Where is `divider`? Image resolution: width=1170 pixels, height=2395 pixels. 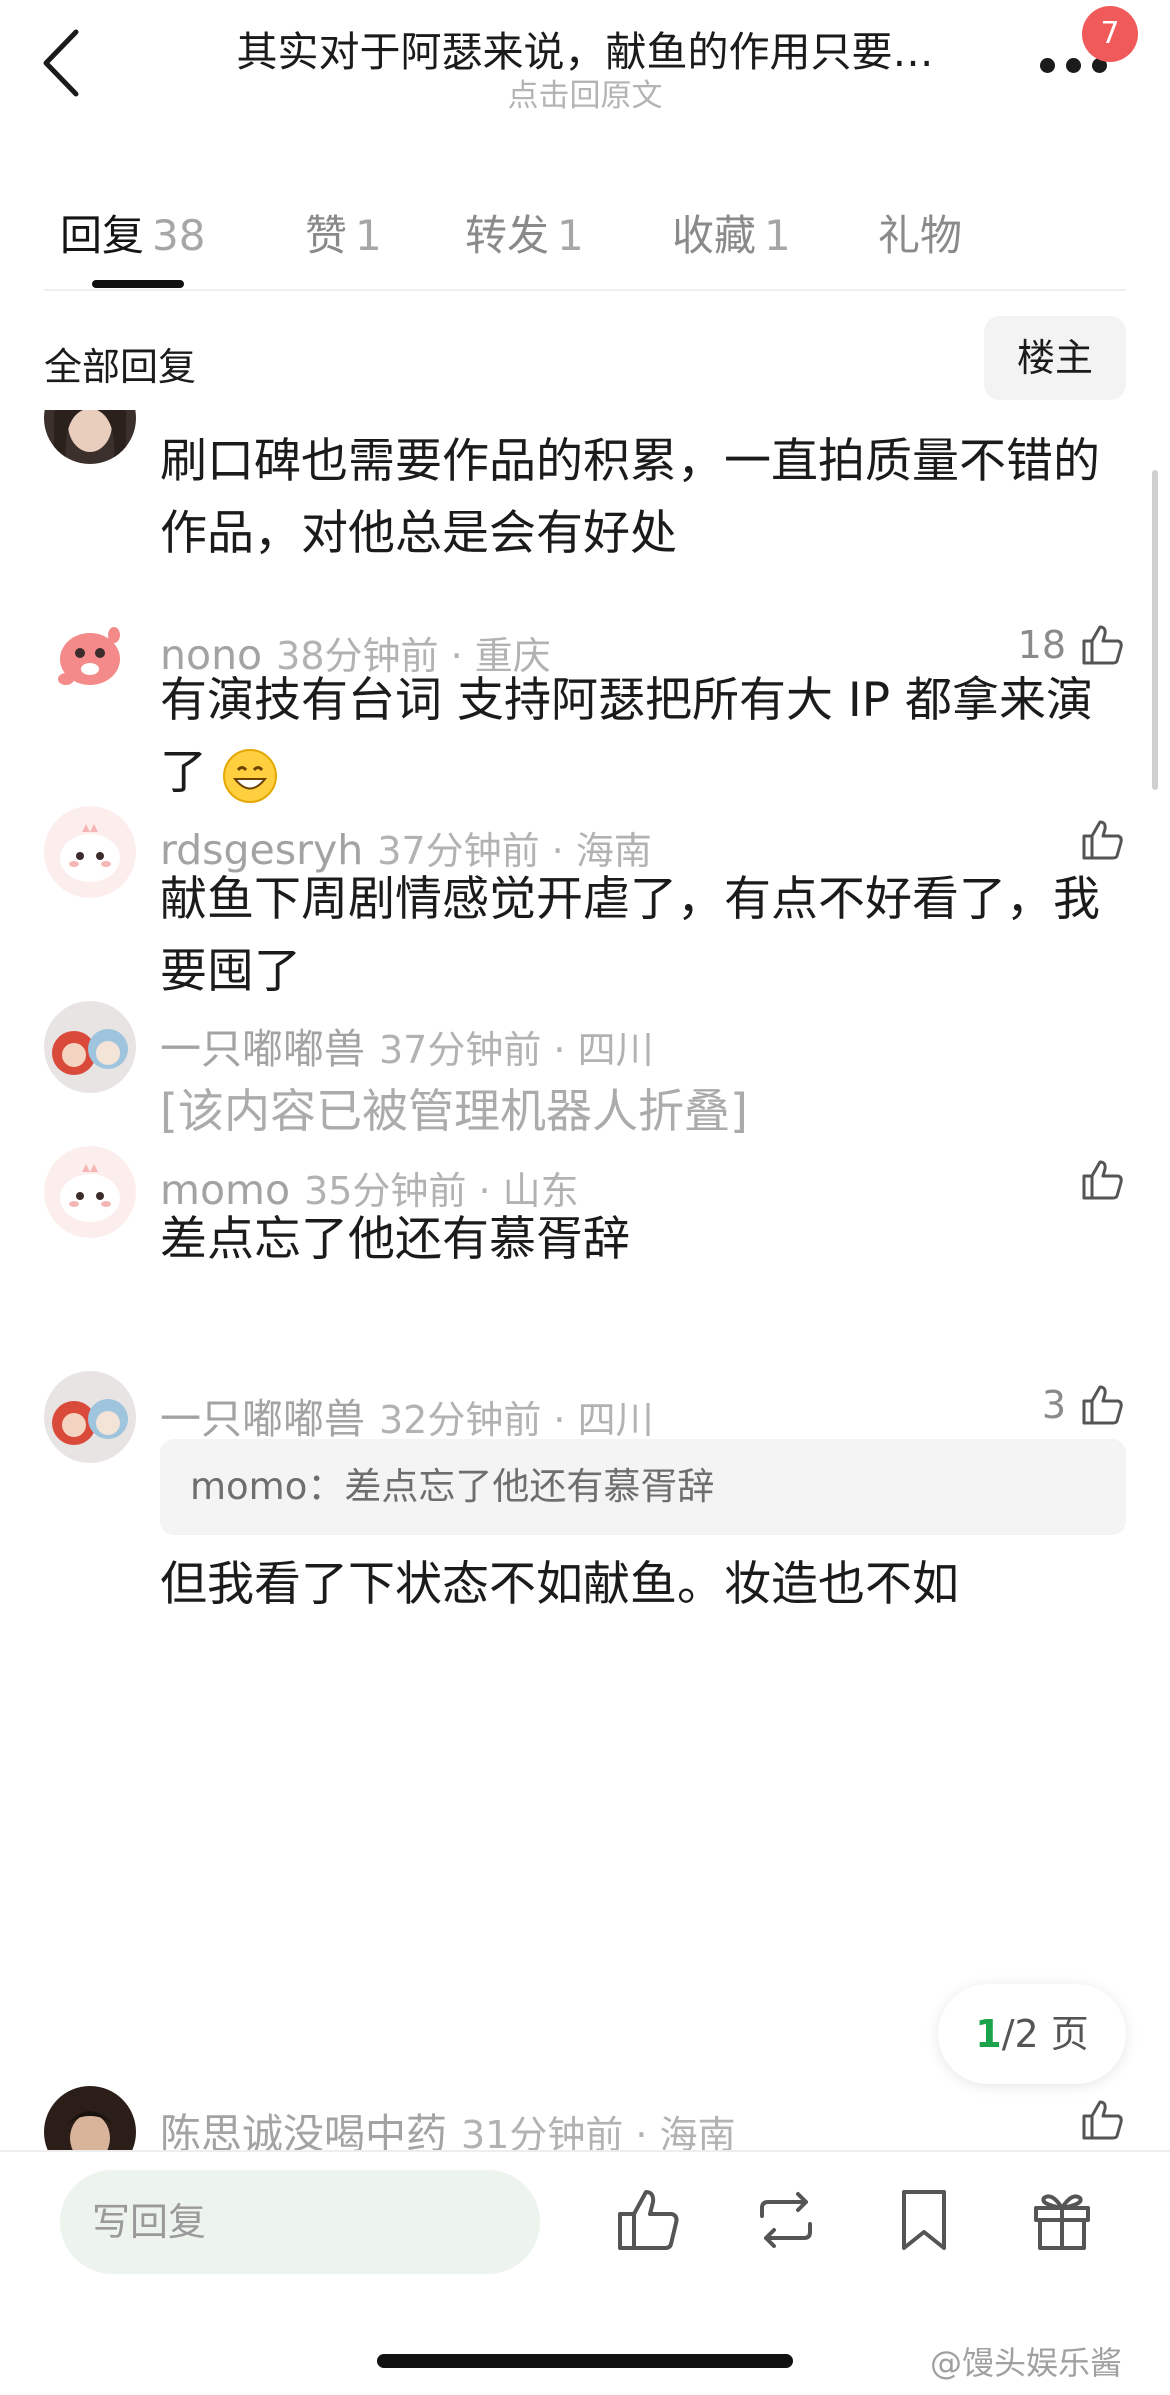 divider is located at coordinates (585, 290).